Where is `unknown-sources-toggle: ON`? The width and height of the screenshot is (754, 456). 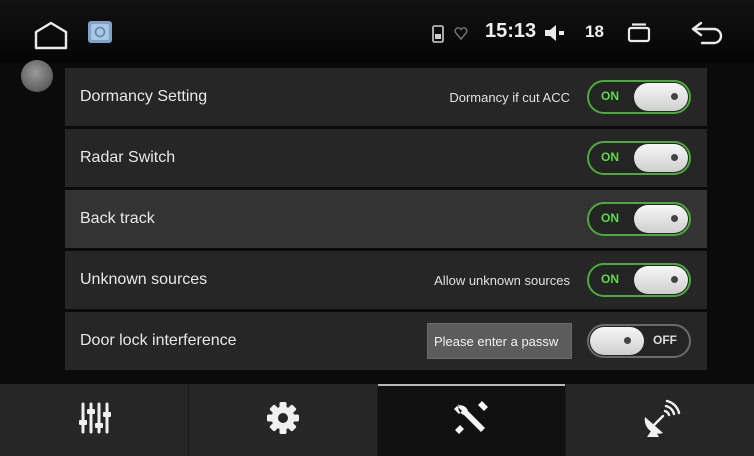
unknown-sources-toggle: ON is located at coordinates (639, 280).